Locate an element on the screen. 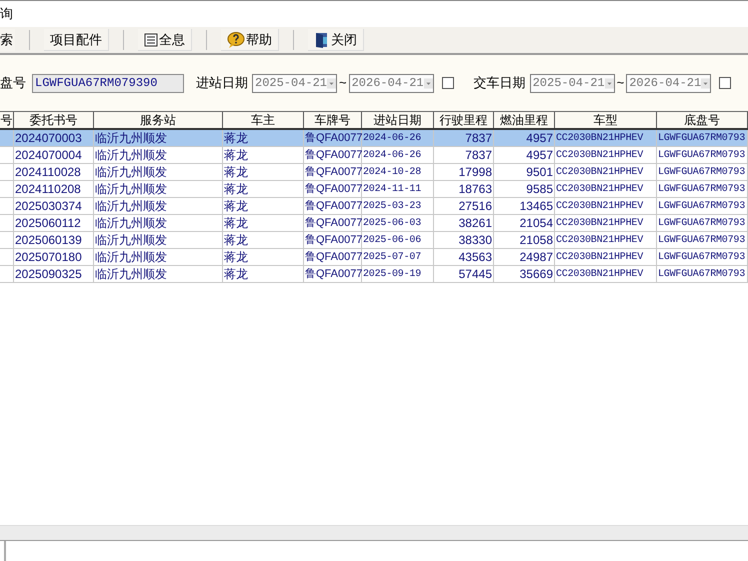 This screenshot has height=561, width=748. column-header: 委托书号 is located at coordinates (54, 120).